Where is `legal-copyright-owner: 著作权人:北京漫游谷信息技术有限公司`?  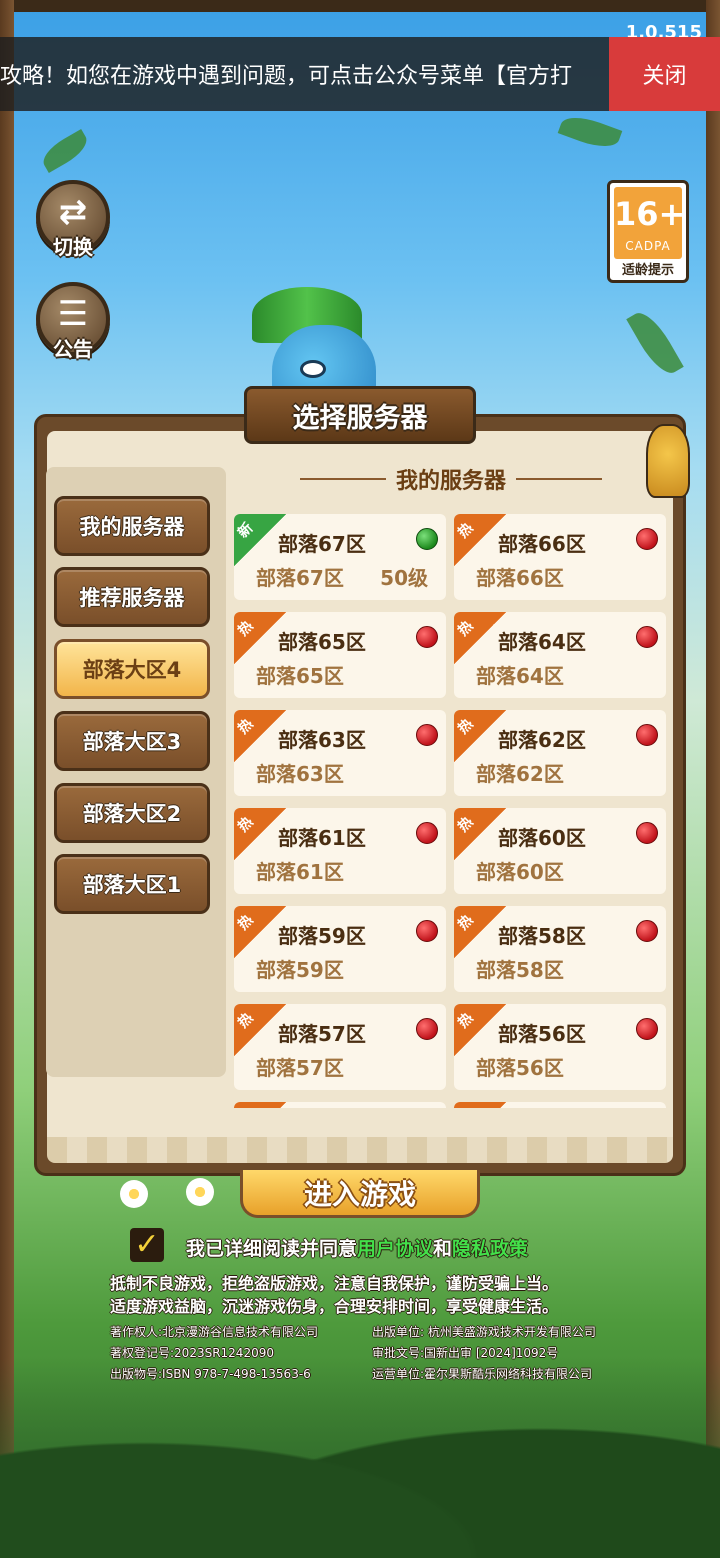 legal-copyright-owner: 著作权人:北京漫游谷信息技术有限公司 is located at coordinates (214, 1332).